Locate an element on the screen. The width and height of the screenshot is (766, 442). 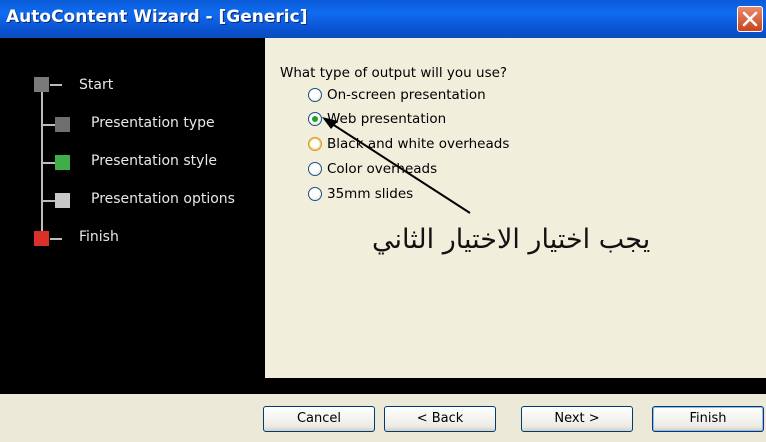
annotation-text: يجب اختيار الاختيار الثاني is located at coordinates (511, 239).